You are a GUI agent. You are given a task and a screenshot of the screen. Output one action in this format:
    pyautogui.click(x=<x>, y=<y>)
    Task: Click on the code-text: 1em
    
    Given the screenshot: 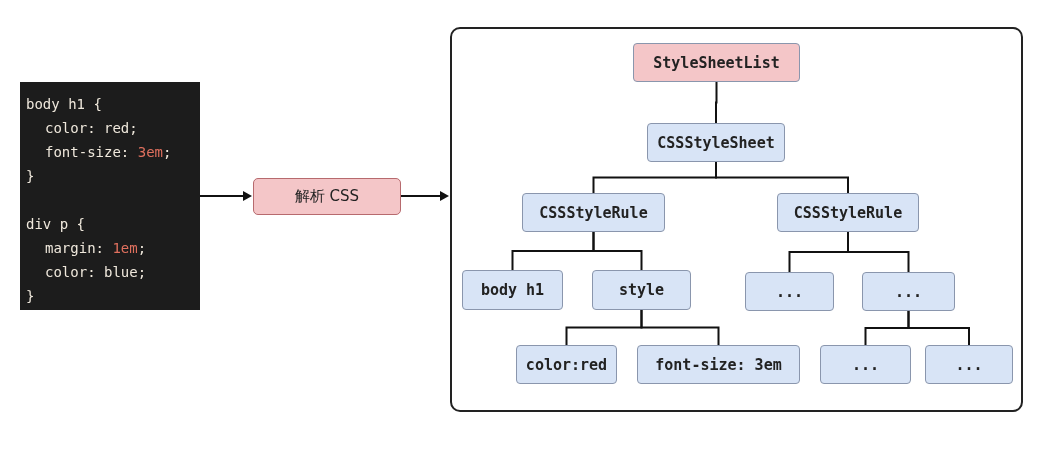 What is the action you would take?
    pyautogui.click(x=125, y=248)
    